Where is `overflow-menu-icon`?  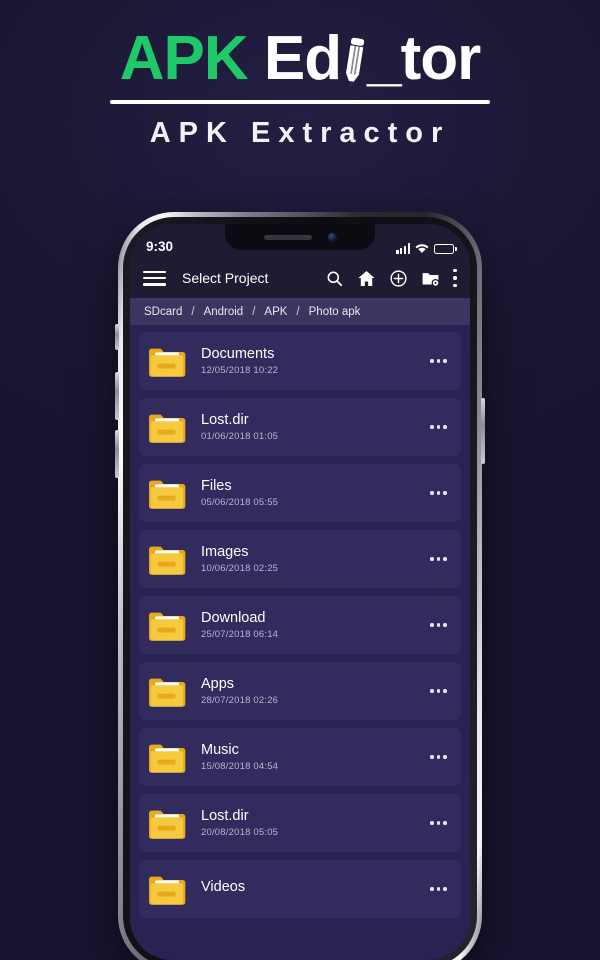 overflow-menu-icon is located at coordinates (455, 278).